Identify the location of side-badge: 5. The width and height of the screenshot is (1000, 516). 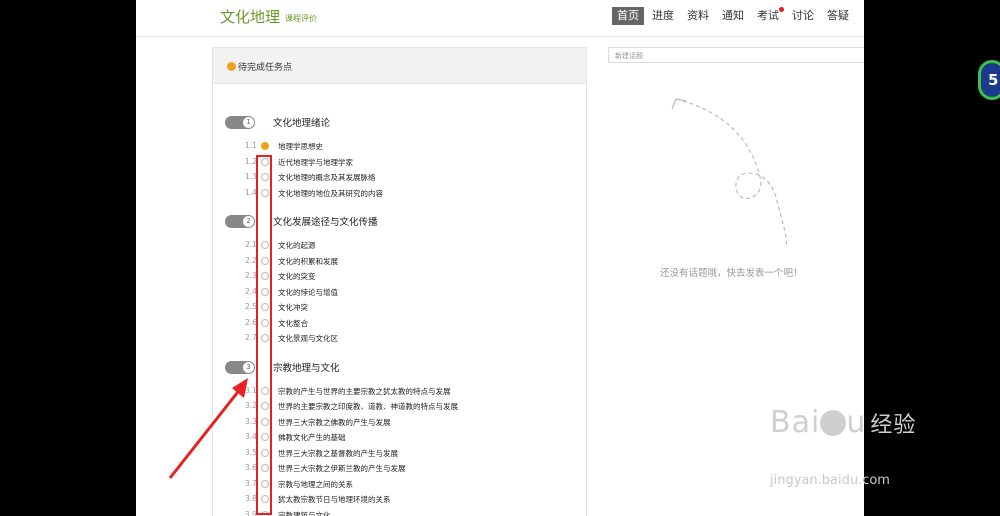
(989, 80).